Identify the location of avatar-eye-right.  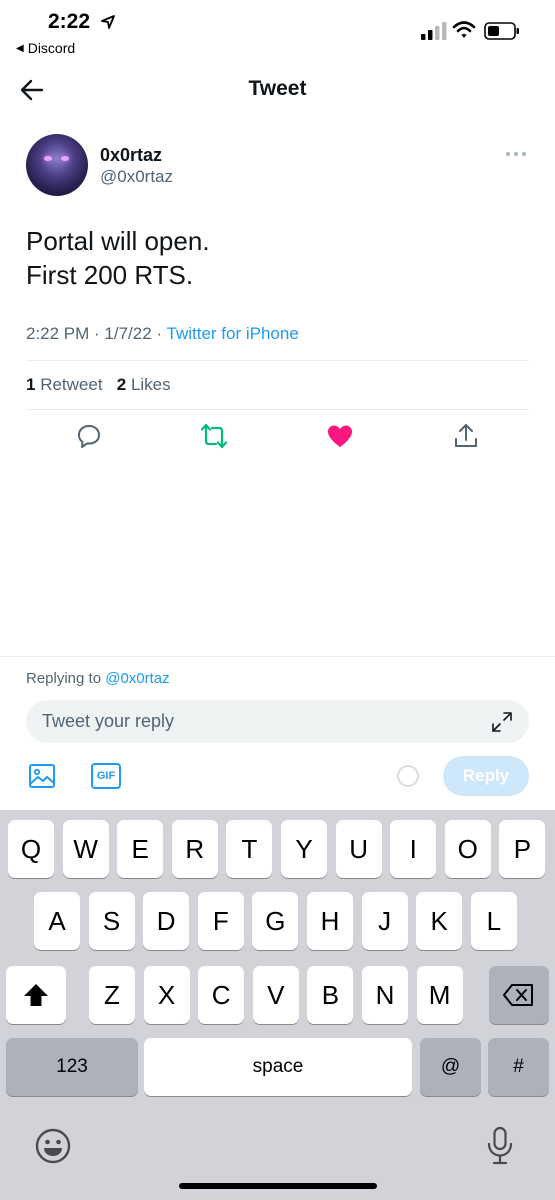
(65, 158).